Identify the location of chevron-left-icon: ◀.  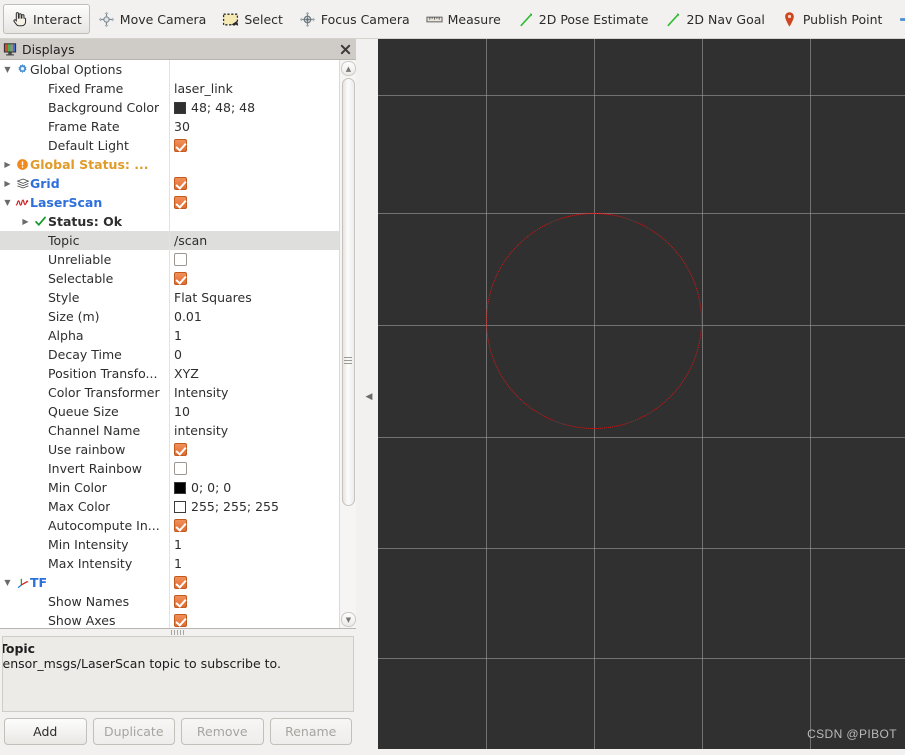
(369, 397).